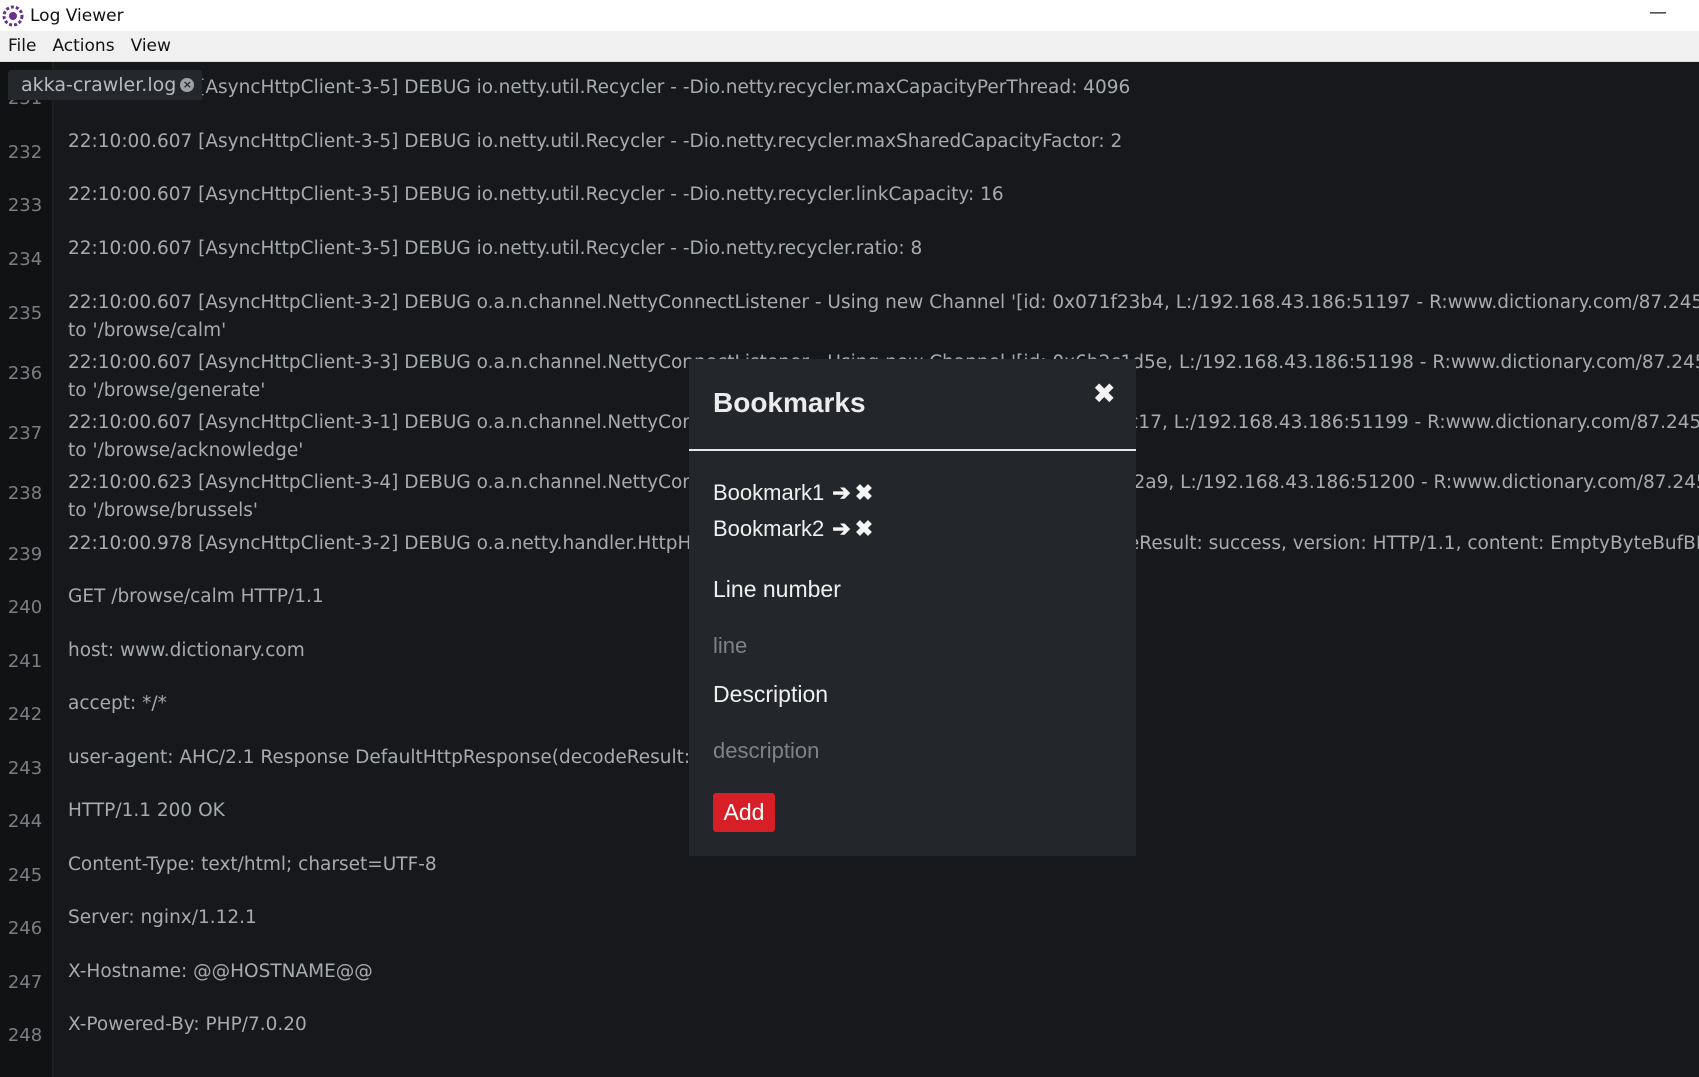 This screenshot has height=1077, width=1699. I want to click on add-bookmark-button: Add, so click(744, 812).